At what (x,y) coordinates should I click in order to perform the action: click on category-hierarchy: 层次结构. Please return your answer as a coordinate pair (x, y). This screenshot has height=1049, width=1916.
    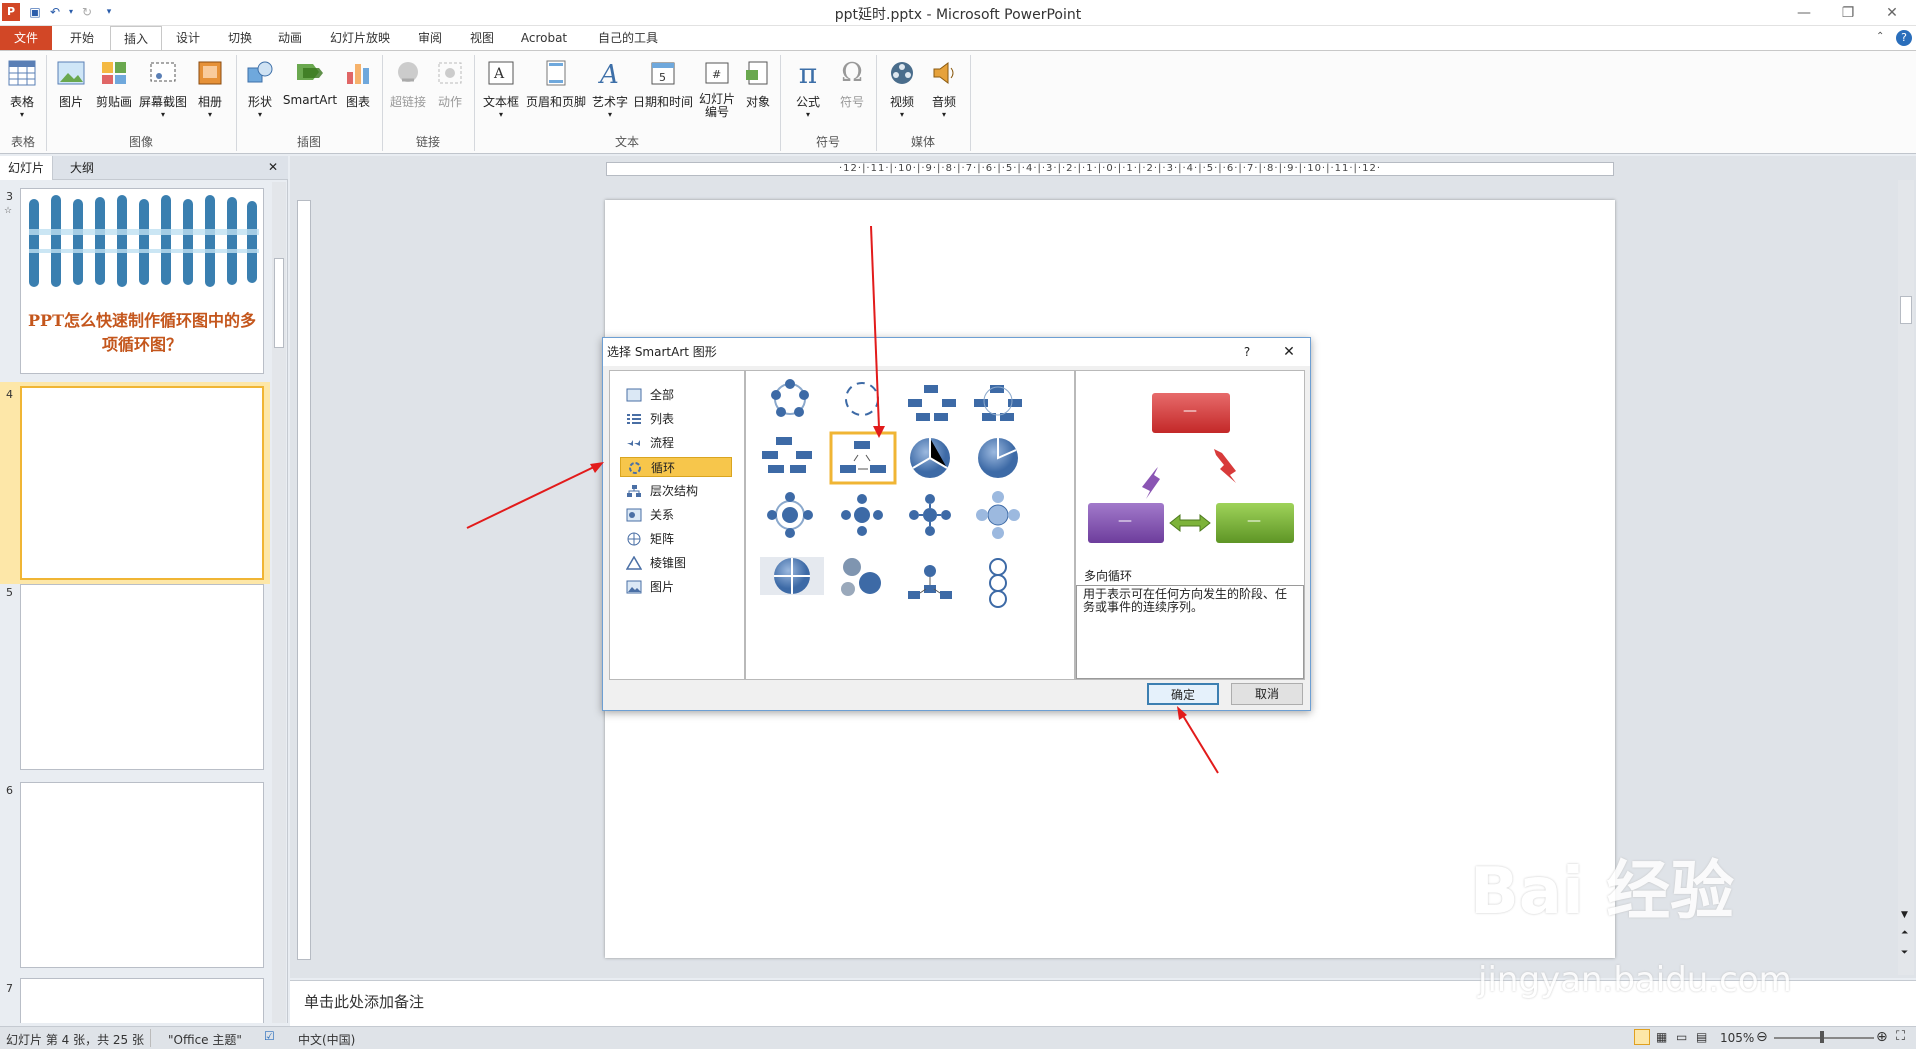
    Looking at the image, I should click on (676, 491).